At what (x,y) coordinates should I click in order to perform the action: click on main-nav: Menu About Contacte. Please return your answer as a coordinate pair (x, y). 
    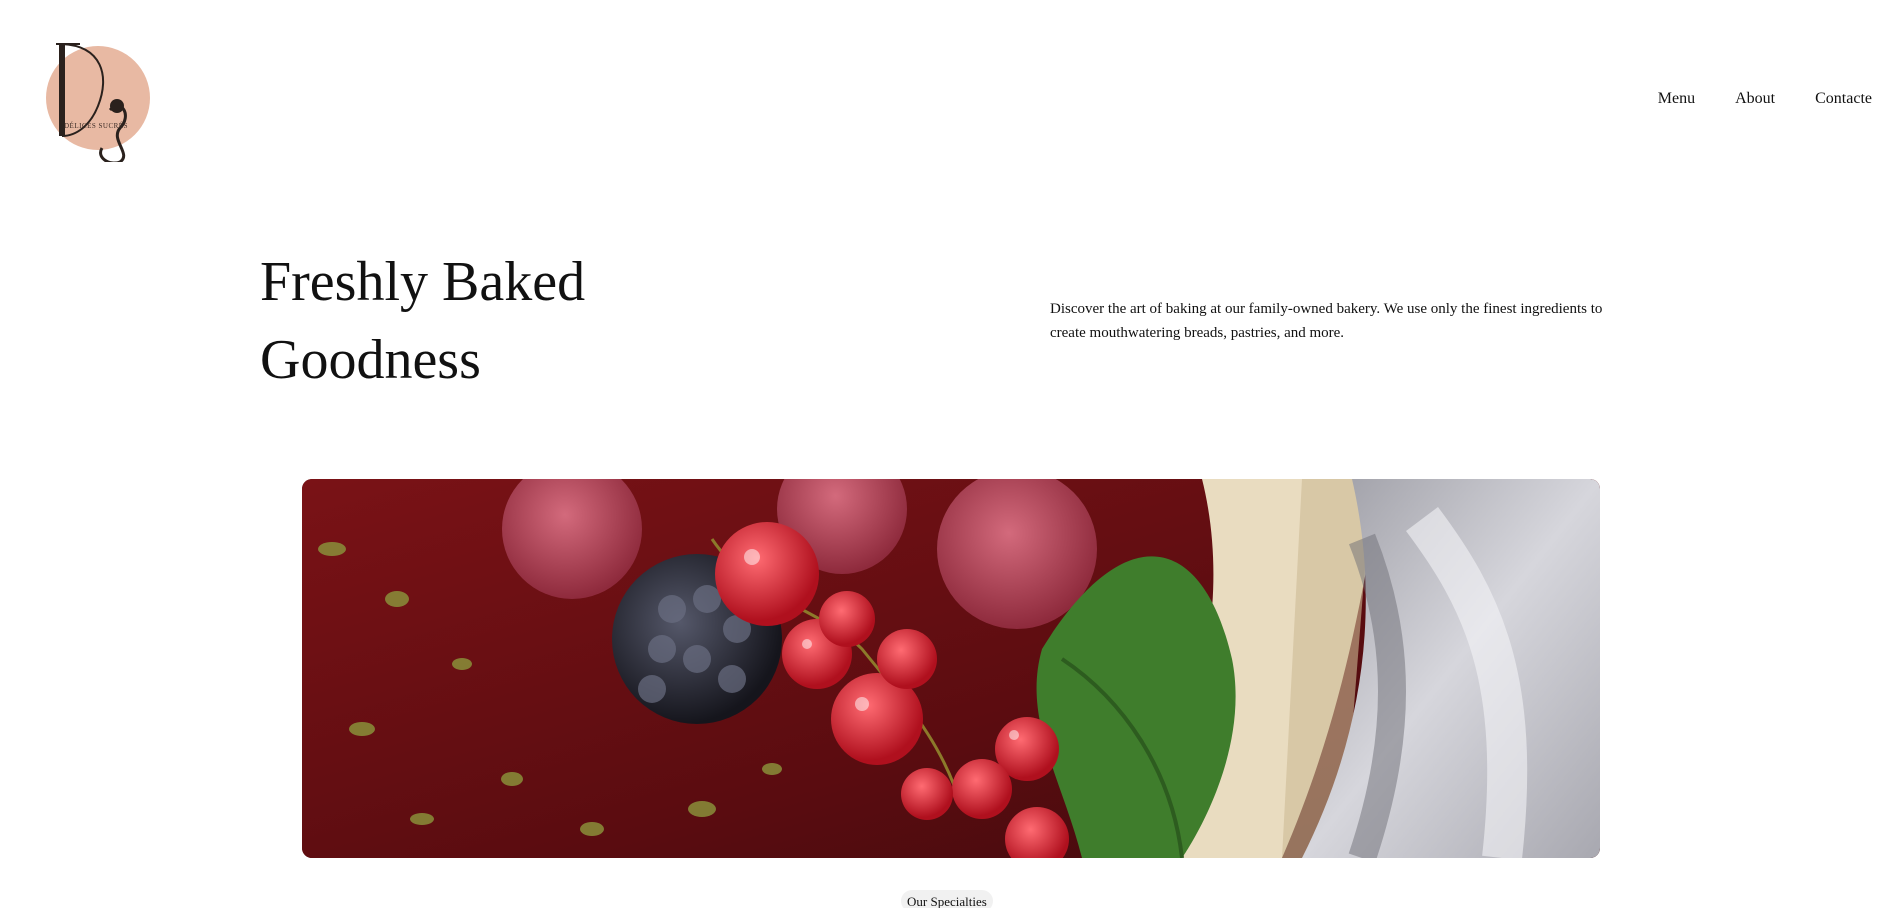
    Looking at the image, I should click on (1765, 99).